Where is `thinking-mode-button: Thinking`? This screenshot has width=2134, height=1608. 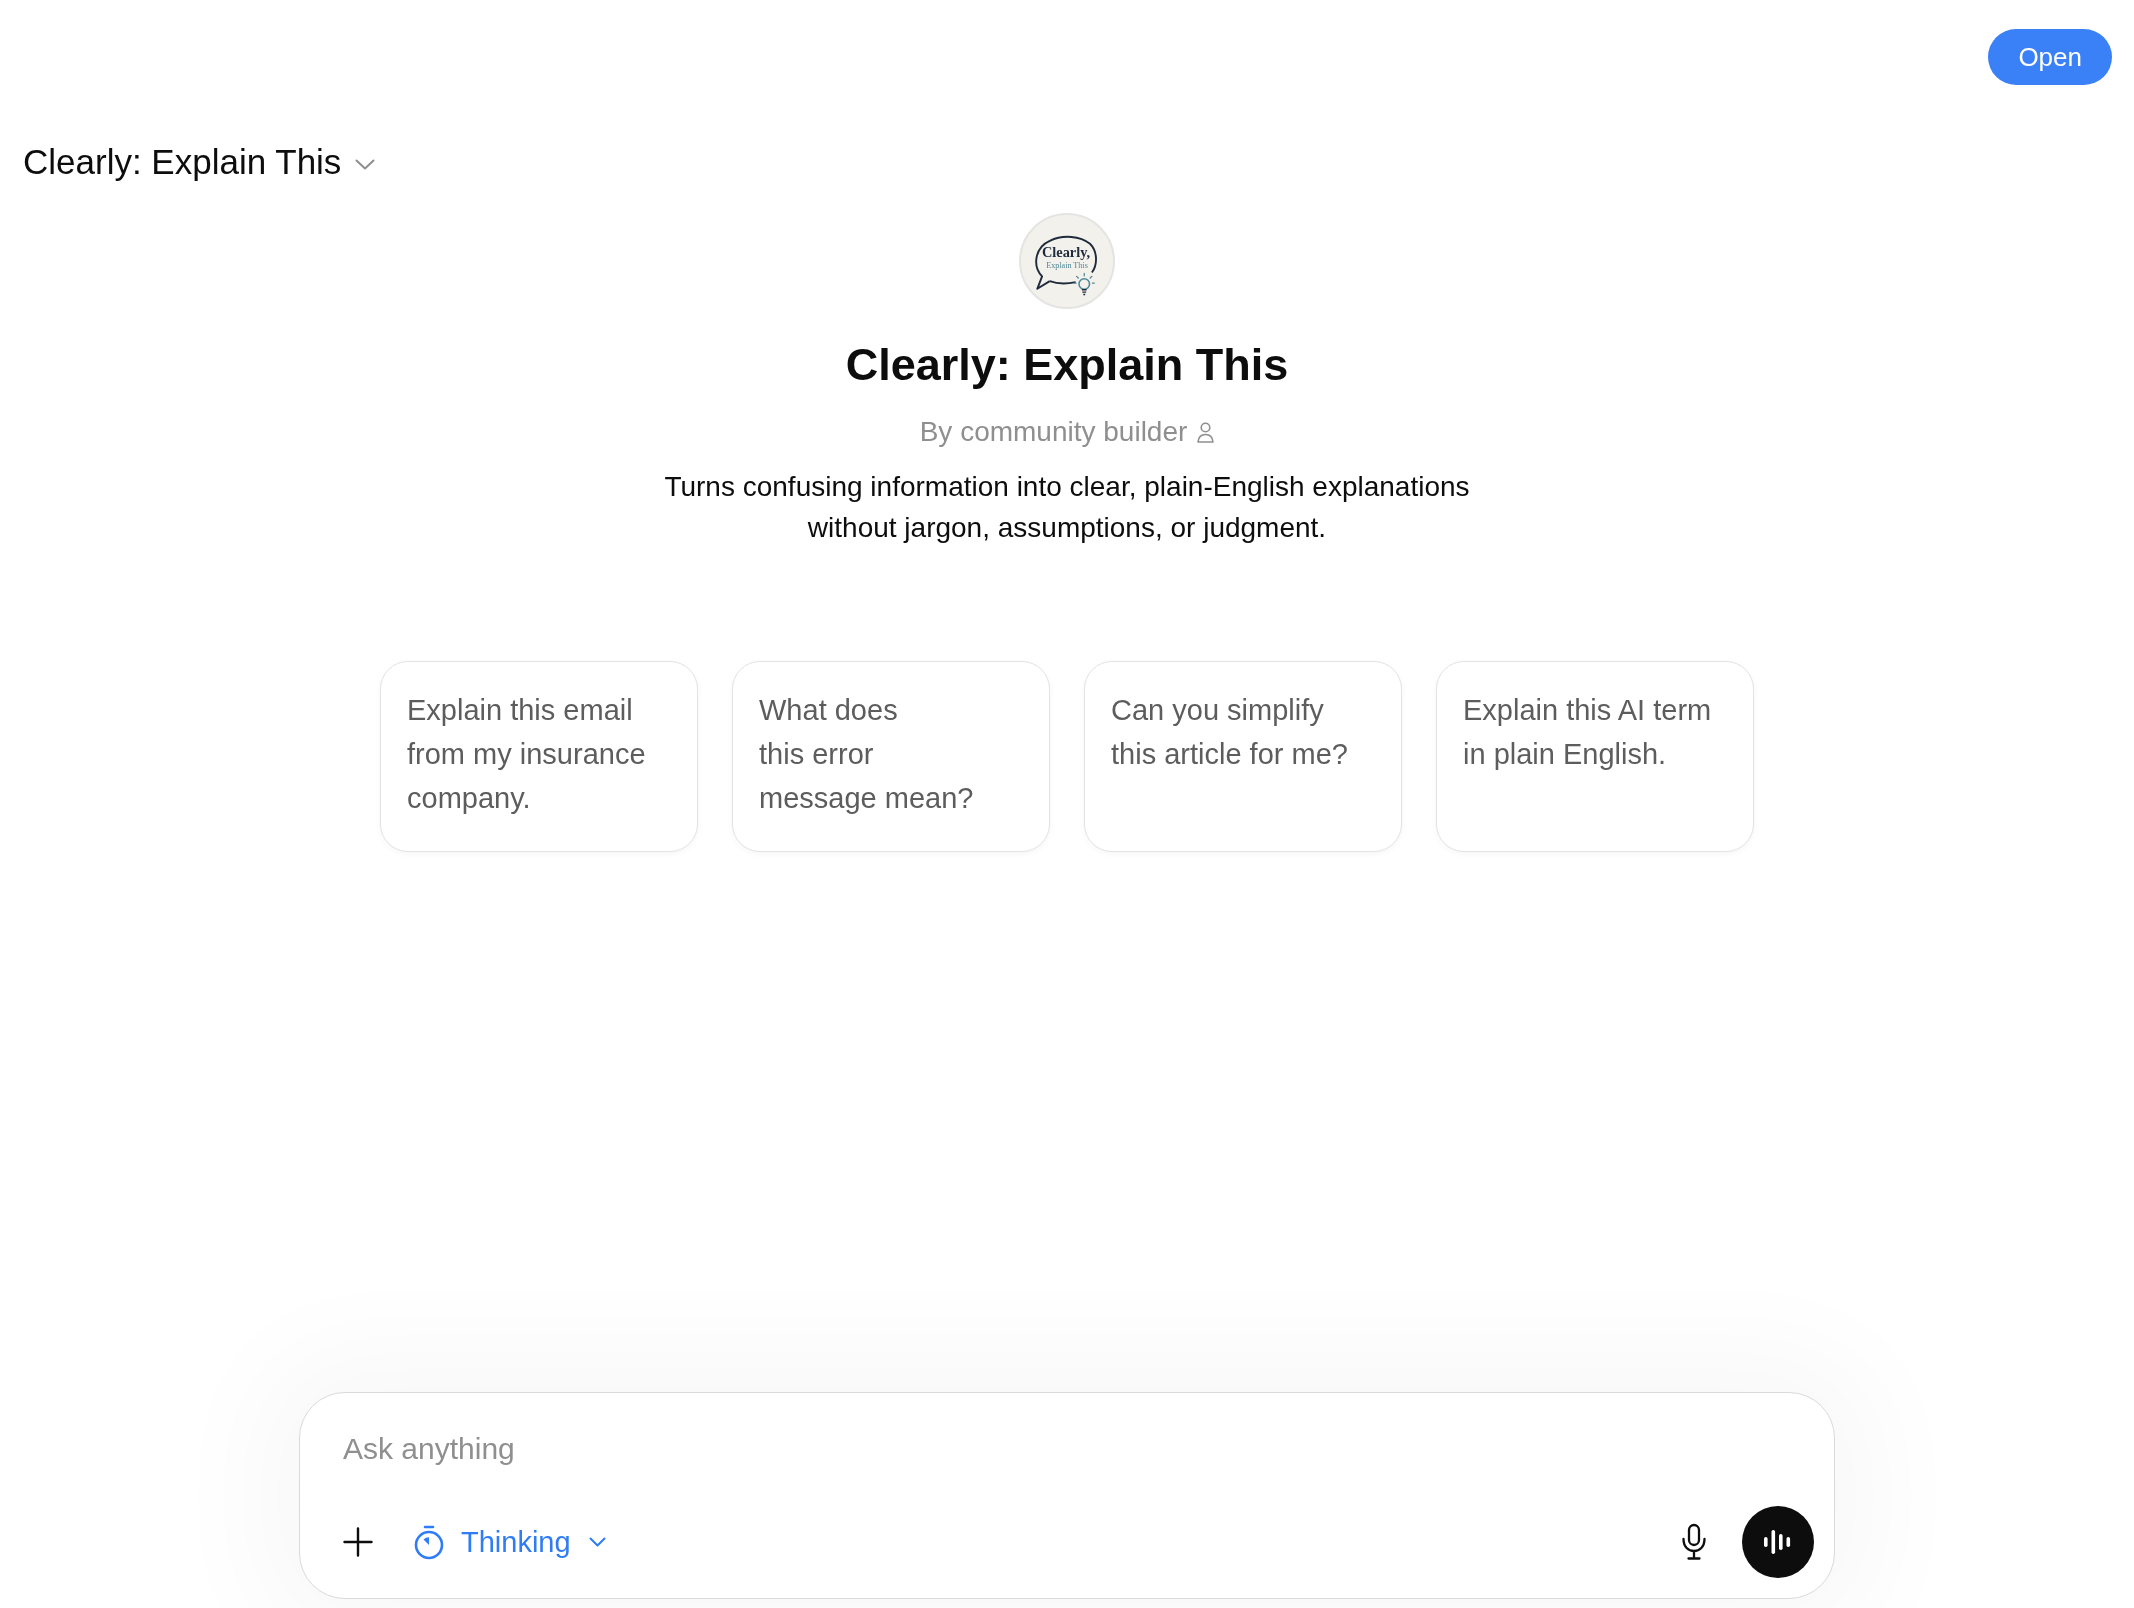 thinking-mode-button: Thinking is located at coordinates (509, 1542).